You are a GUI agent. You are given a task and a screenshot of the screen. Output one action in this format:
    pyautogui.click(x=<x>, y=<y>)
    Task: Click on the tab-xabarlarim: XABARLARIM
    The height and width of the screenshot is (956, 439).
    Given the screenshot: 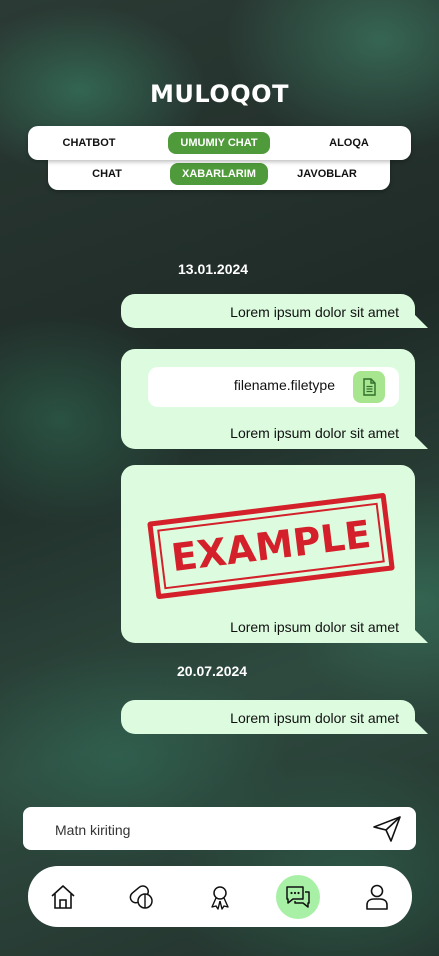 What is the action you would take?
    pyautogui.click(x=219, y=174)
    